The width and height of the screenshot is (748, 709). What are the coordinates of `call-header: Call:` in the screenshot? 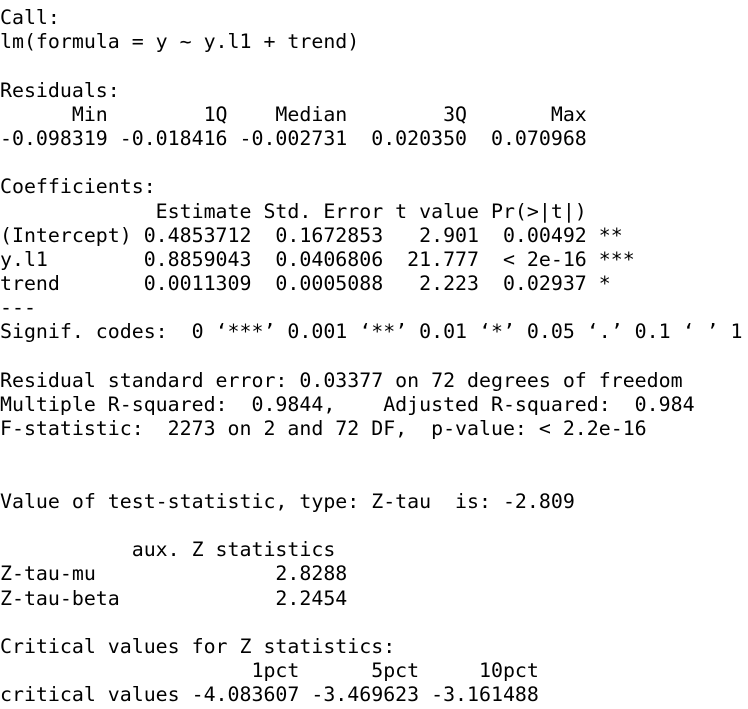 It's located at (30, 17).